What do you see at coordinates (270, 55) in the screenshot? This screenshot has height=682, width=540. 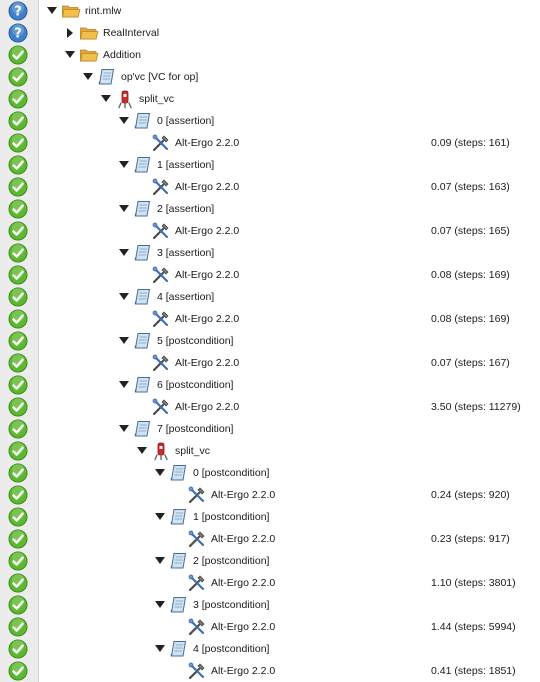 I see `tree-row: Addition` at bounding box center [270, 55].